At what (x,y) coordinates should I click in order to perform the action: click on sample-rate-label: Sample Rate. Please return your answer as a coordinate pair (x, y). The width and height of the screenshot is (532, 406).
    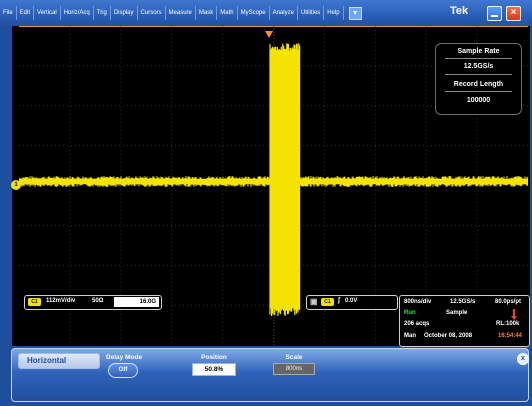
    Looking at the image, I should click on (478, 51).